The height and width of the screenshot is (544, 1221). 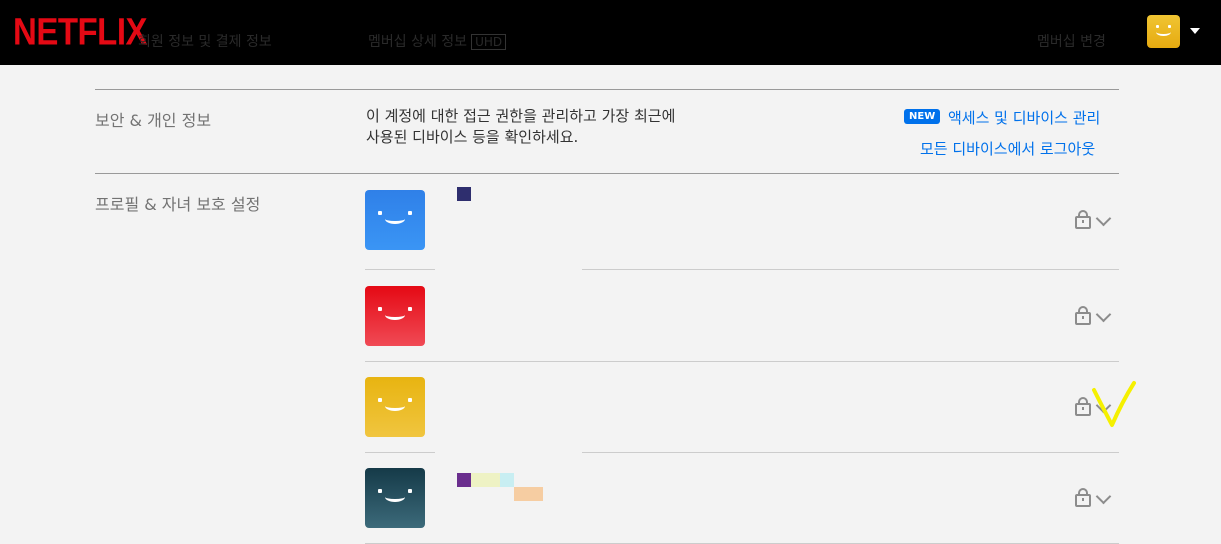 What do you see at coordinates (153, 120) in the screenshot?
I see `security-section-title: 보안 & 개인 정보` at bounding box center [153, 120].